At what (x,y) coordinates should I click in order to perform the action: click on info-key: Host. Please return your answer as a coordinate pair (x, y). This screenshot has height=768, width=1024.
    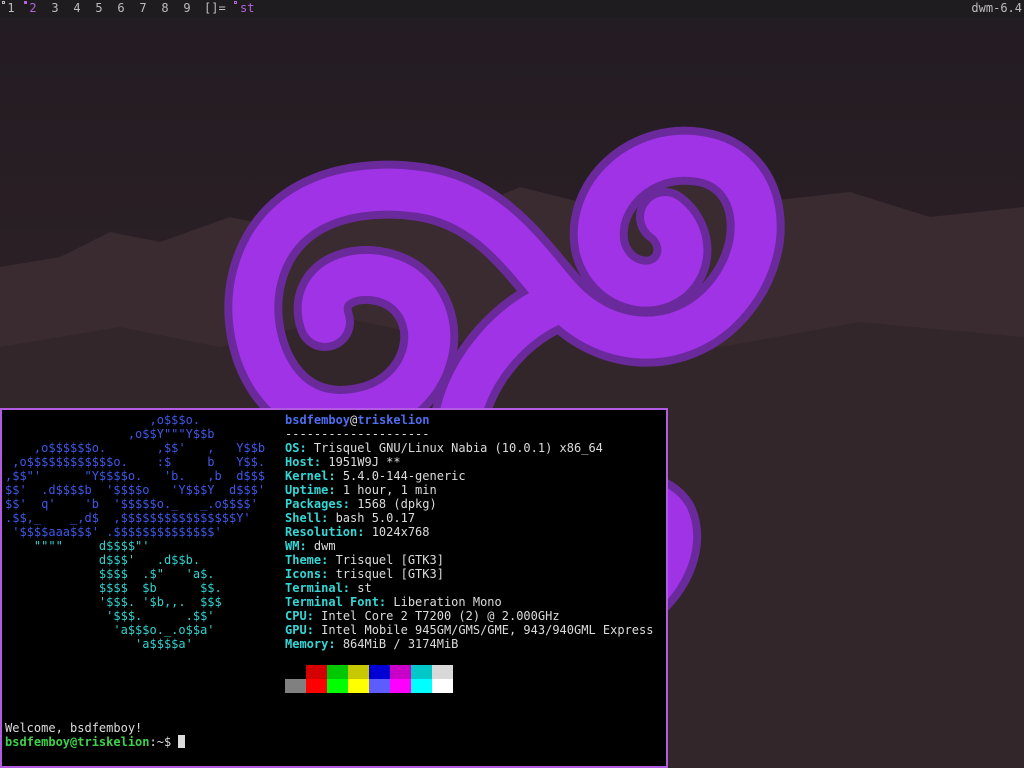
    Looking at the image, I should click on (299, 462).